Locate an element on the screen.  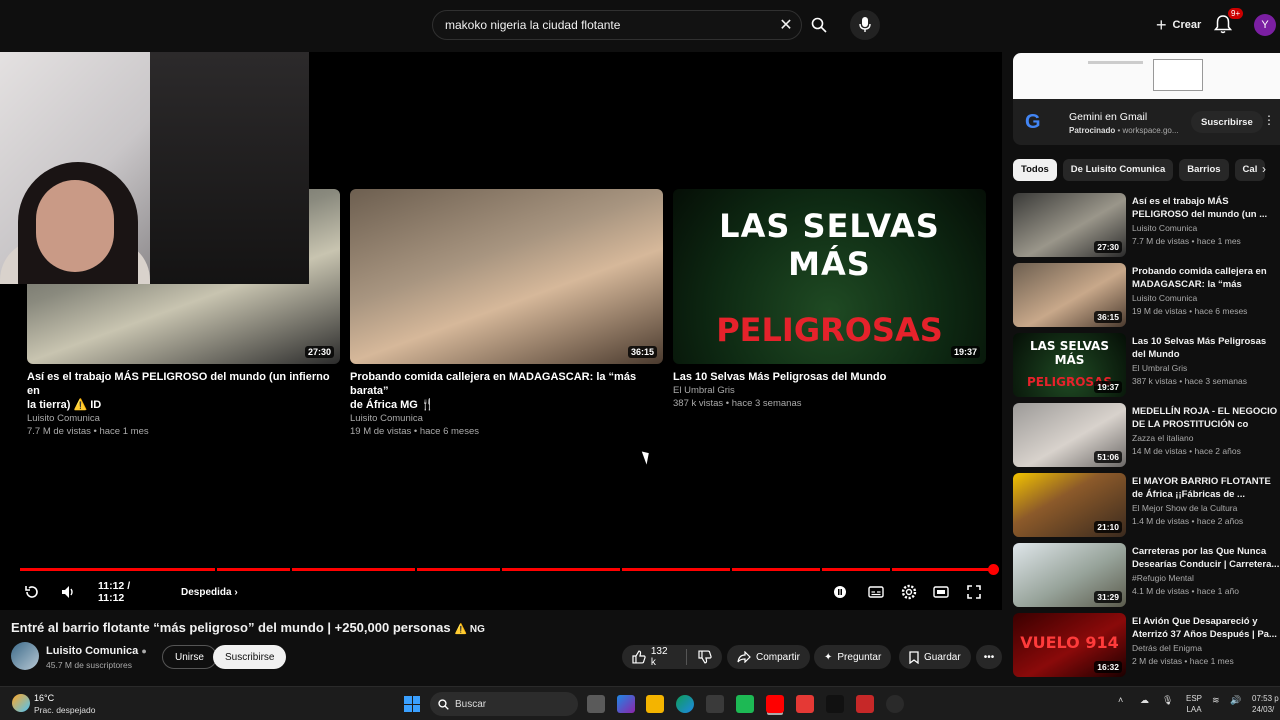
related-thumbnail: 36:15 is located at coordinates (1069, 295).